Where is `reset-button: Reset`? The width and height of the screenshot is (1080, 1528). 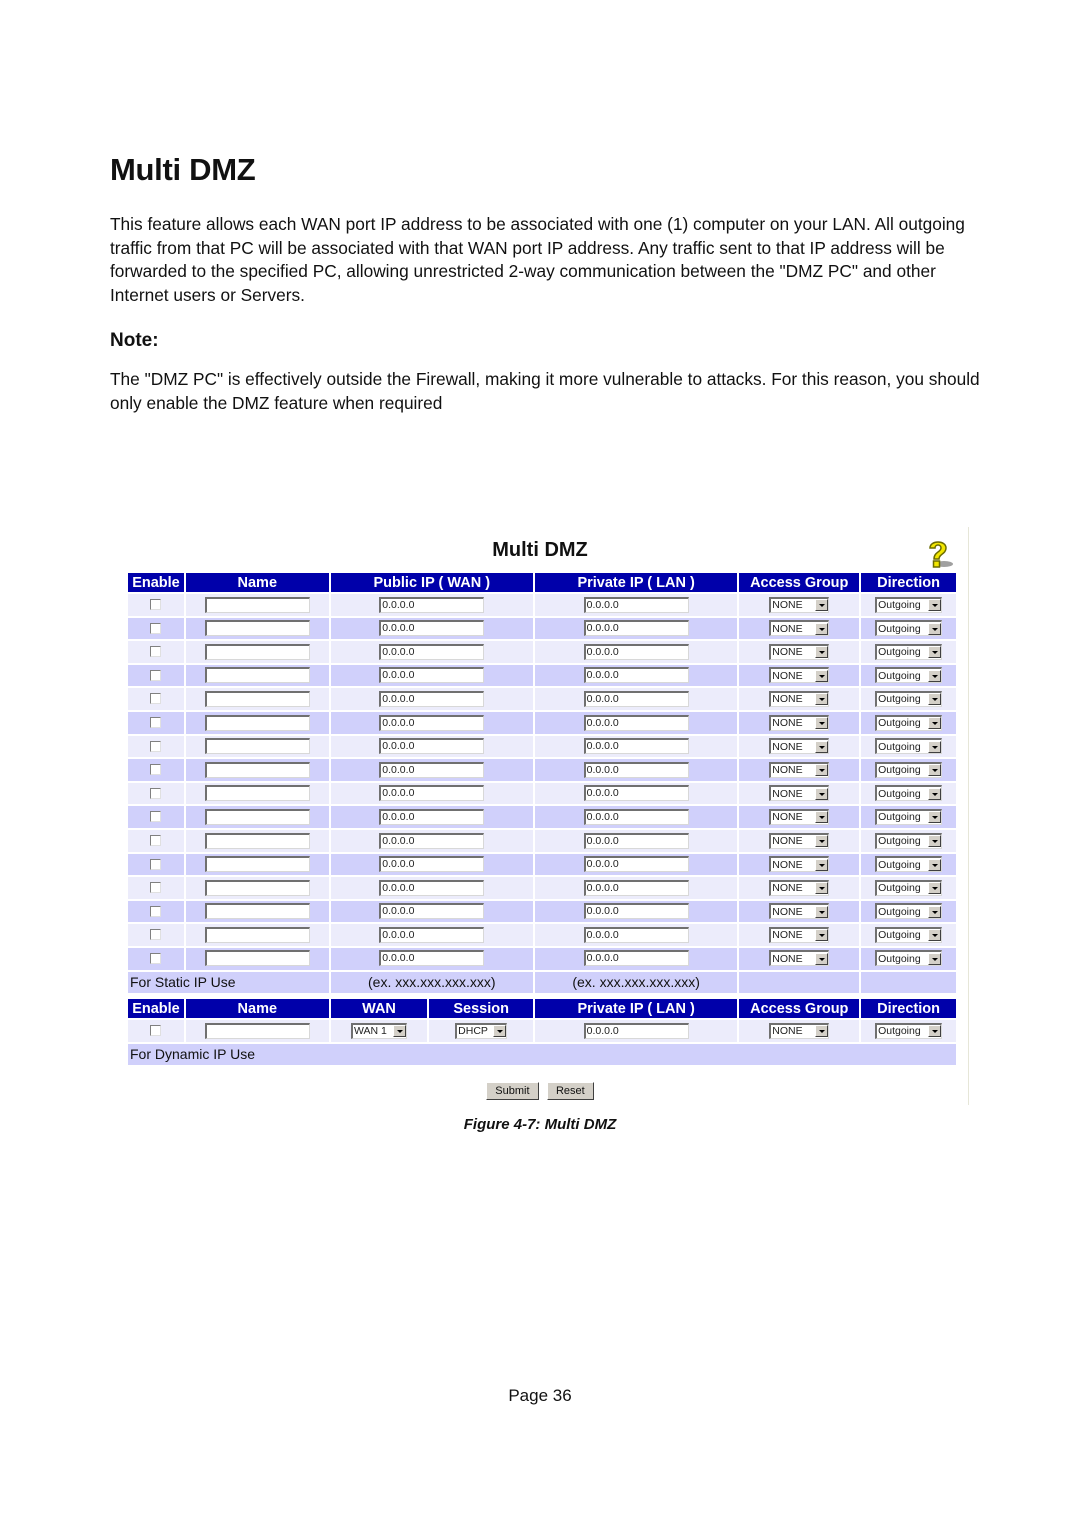
reset-button: Reset is located at coordinates (570, 1091).